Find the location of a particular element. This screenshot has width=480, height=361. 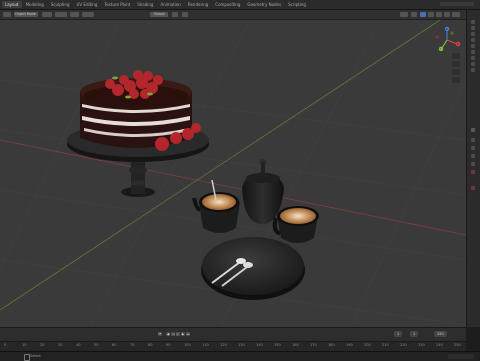

shading-rendered-icon is located at coordinates (439, 14).